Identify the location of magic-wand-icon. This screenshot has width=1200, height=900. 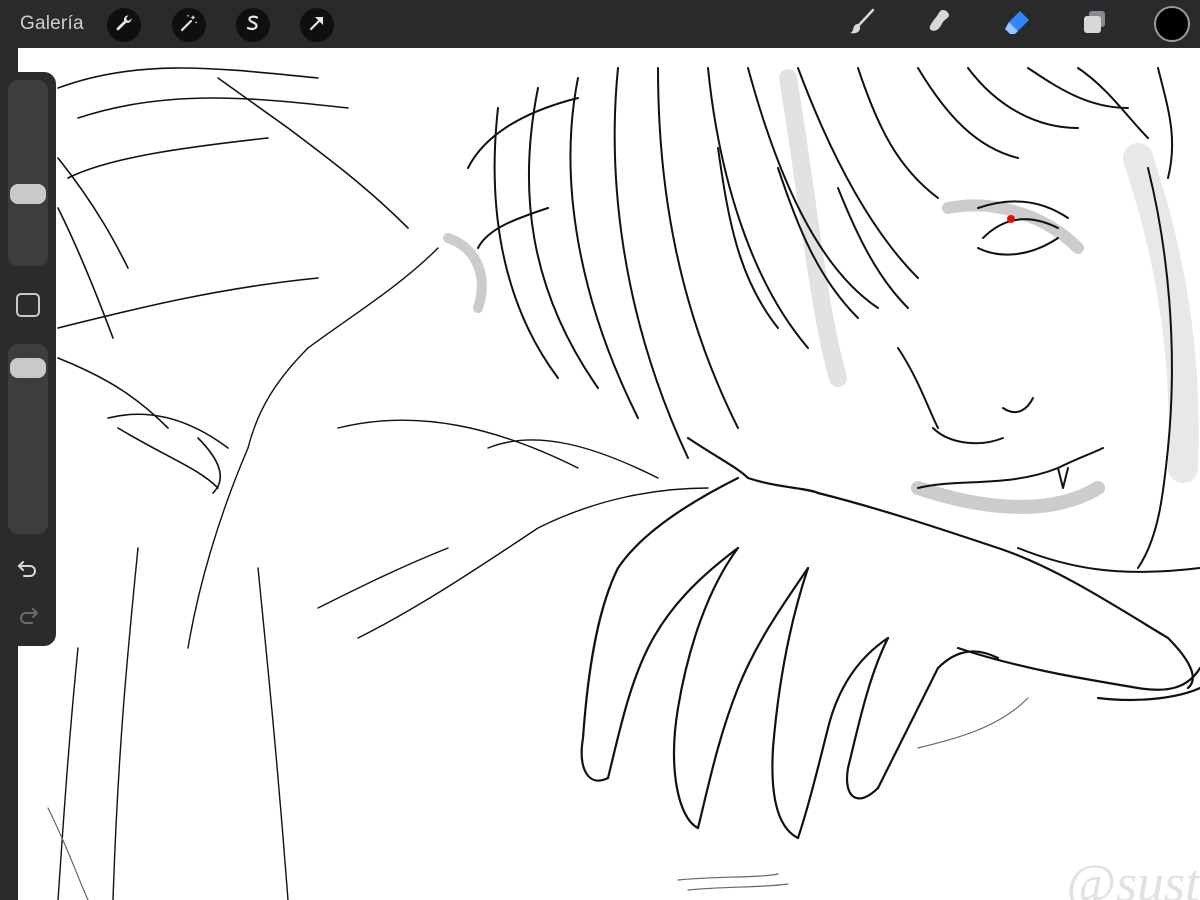
(189, 25).